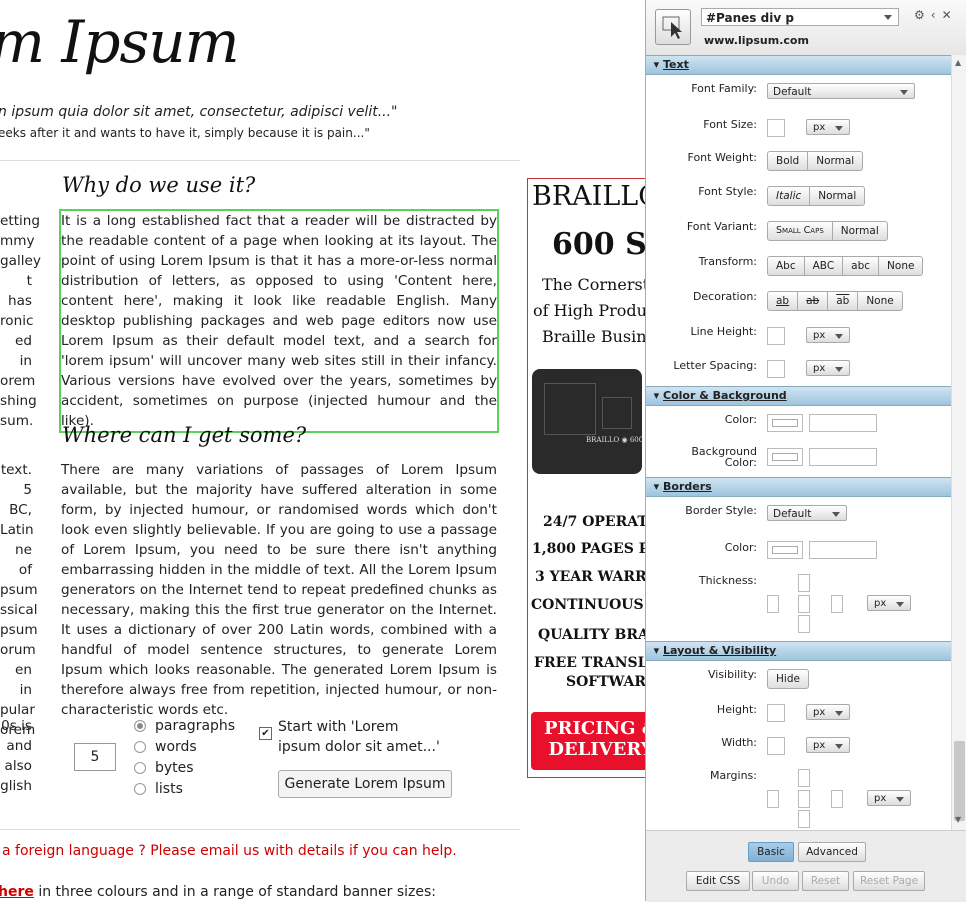 The image size is (966, 902). Describe the element at coordinates (828, 127) in the screenshot. I see `font-size-unit: px` at that location.